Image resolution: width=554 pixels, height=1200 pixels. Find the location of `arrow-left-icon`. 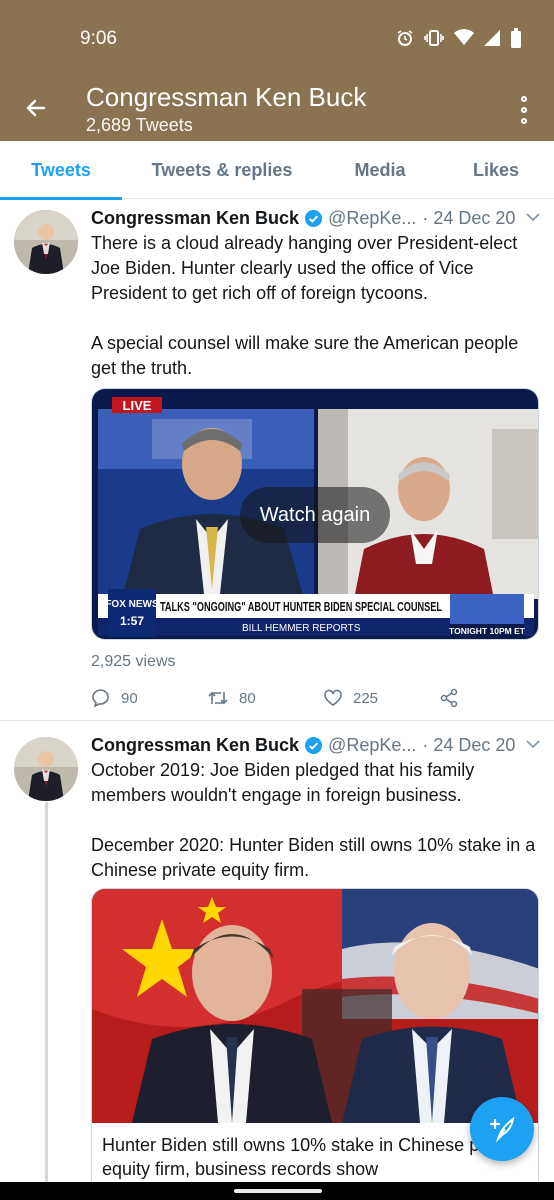

arrow-left-icon is located at coordinates (36, 108).